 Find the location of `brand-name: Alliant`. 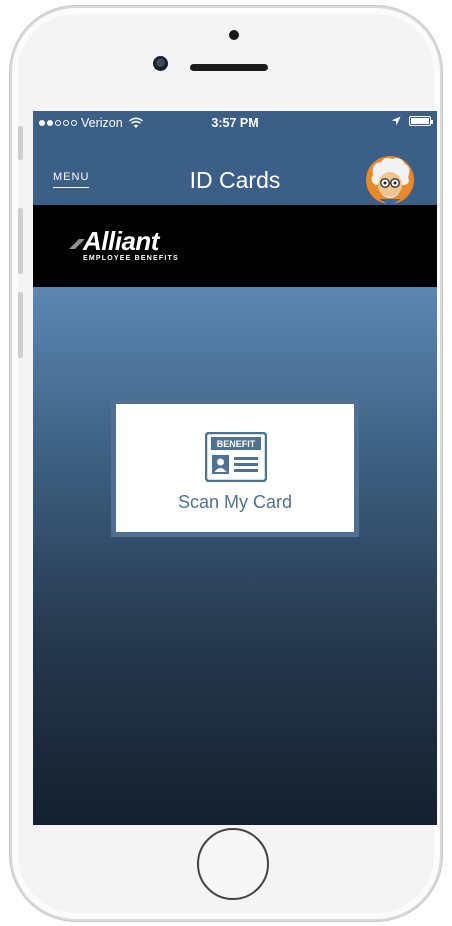

brand-name: Alliant is located at coordinates (121, 241).